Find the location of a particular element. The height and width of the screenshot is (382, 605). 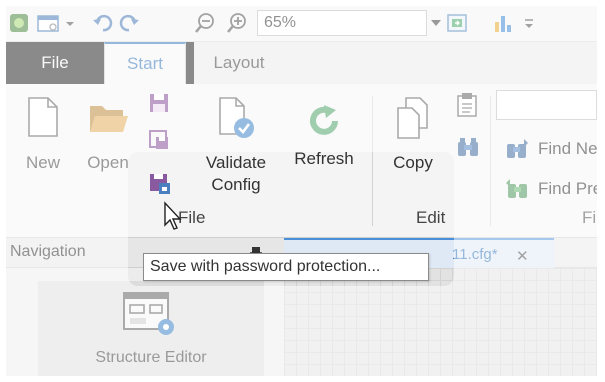

tab-start: Start is located at coordinates (145, 63).